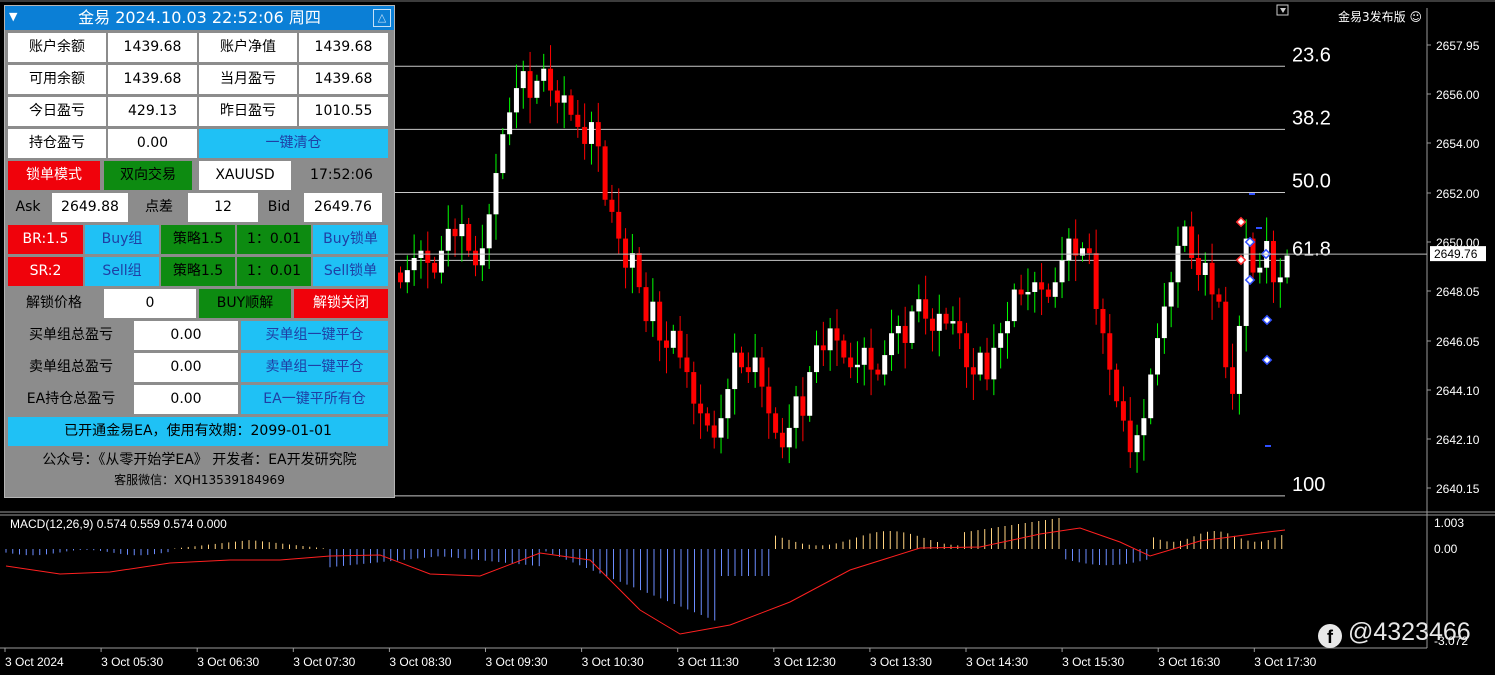 Image resolution: width=1495 pixels, height=675 pixels. I want to click on sell-lock-button: Sell锁单, so click(350, 271).